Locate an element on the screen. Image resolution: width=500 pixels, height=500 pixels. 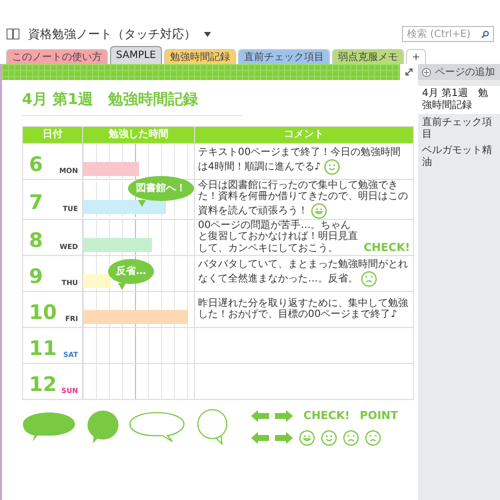
day-number: 7 is located at coordinates (35, 202).